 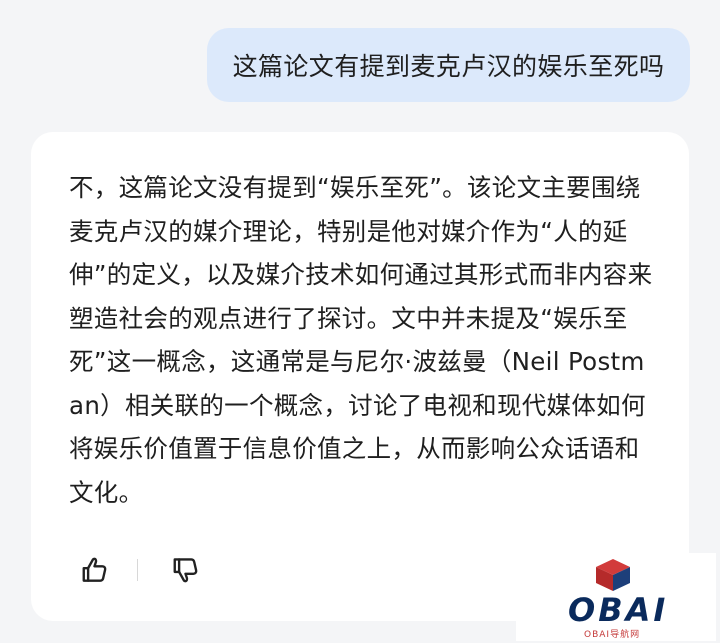 I want to click on watermark: OBAI OBAI导航网, so click(x=616, y=597).